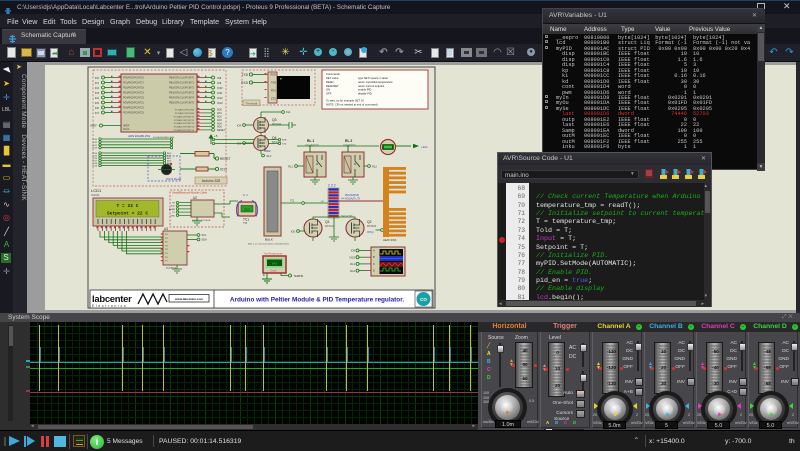  What do you see at coordinates (390, 240) in the screenshot?
I see `svg-text: HEAT-SINK` at bounding box center [390, 240].